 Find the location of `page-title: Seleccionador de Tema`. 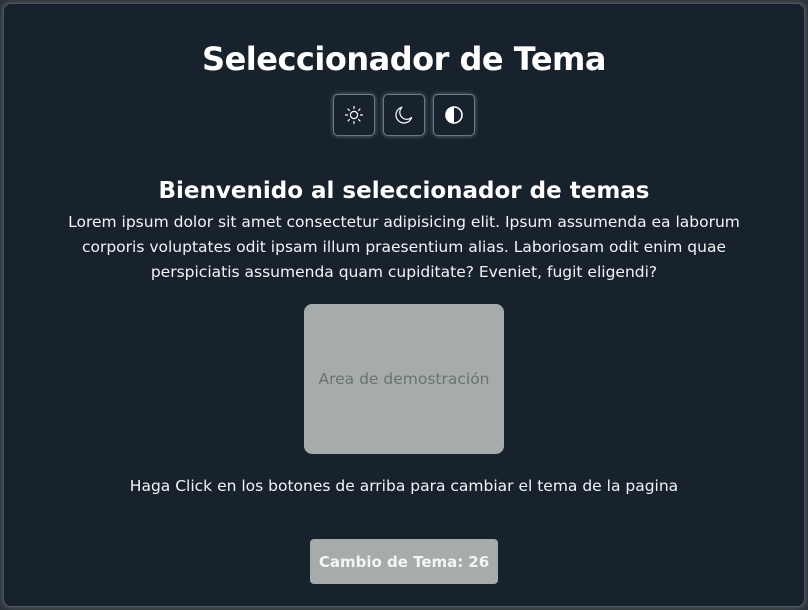

page-title: Seleccionador de Tema is located at coordinates (404, 59).